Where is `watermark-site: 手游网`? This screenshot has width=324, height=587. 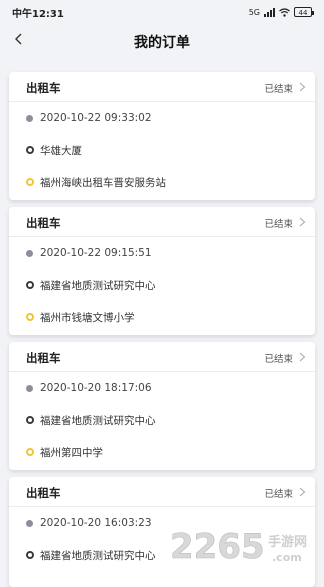 watermark-site: 手游网 is located at coordinates (287, 542).